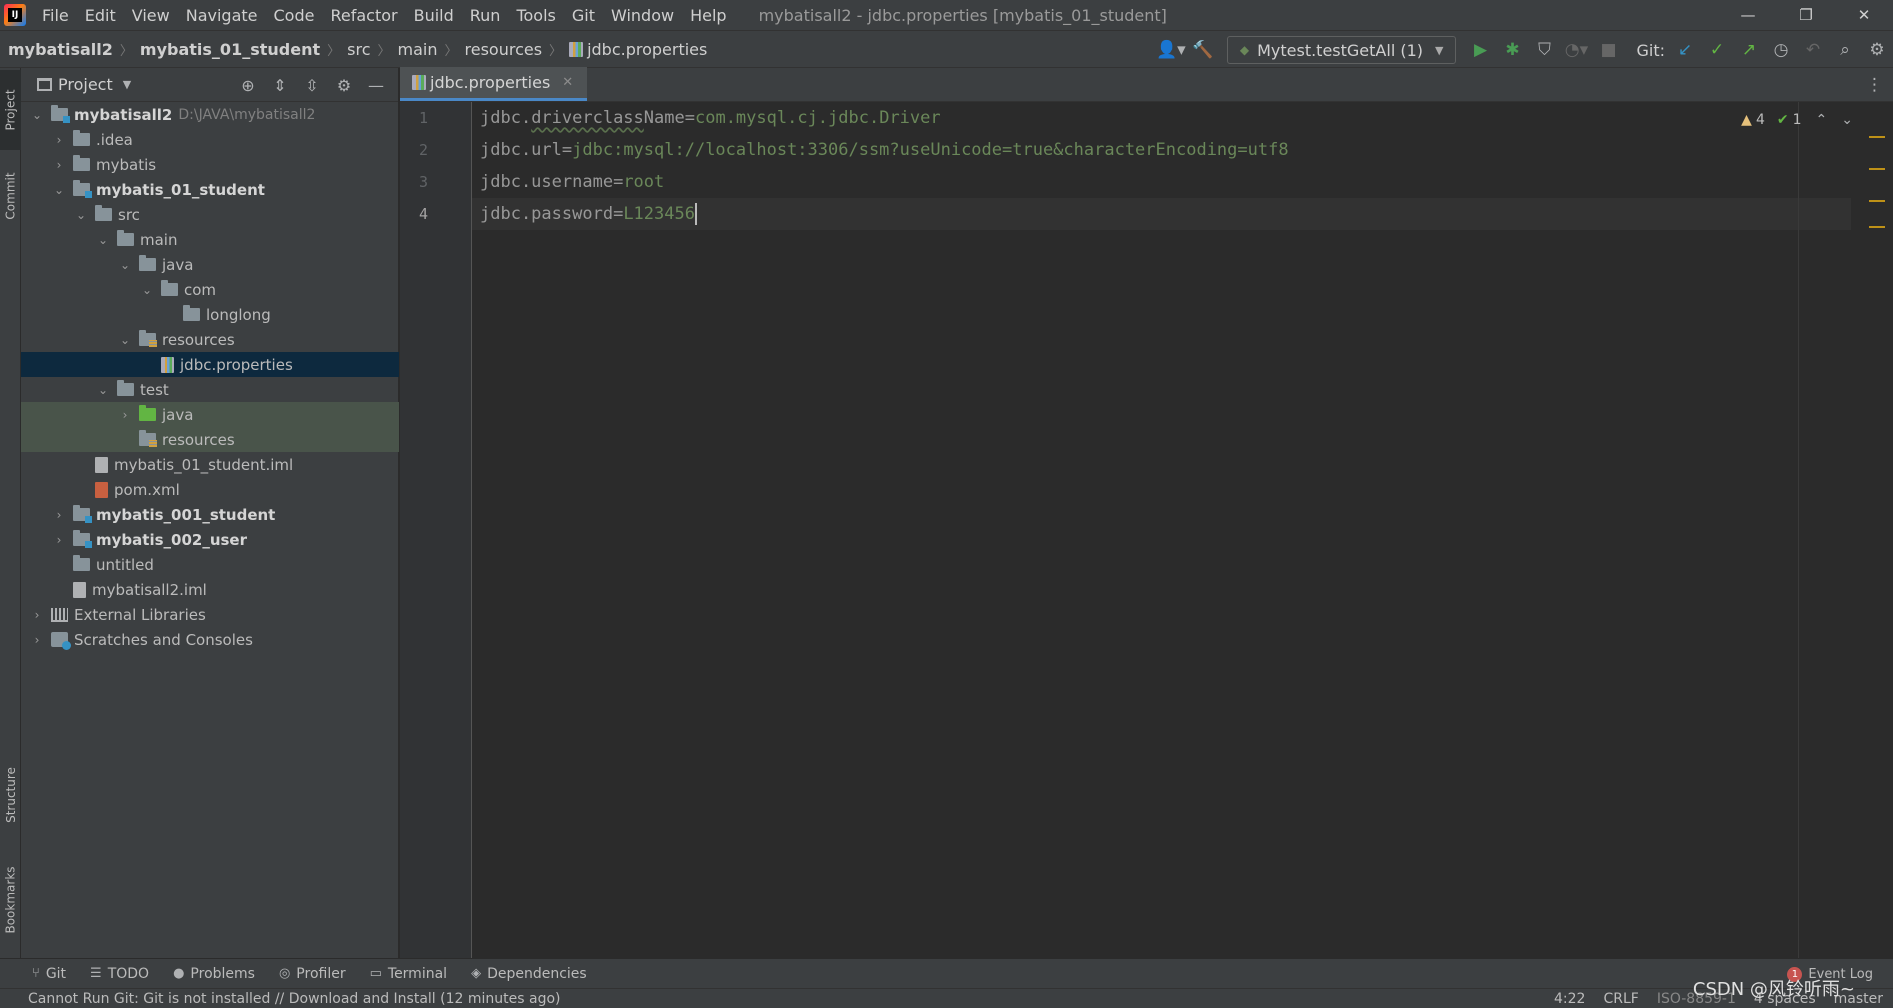  Describe the element at coordinates (485, 15) in the screenshot. I see `menu-run: Run` at that location.